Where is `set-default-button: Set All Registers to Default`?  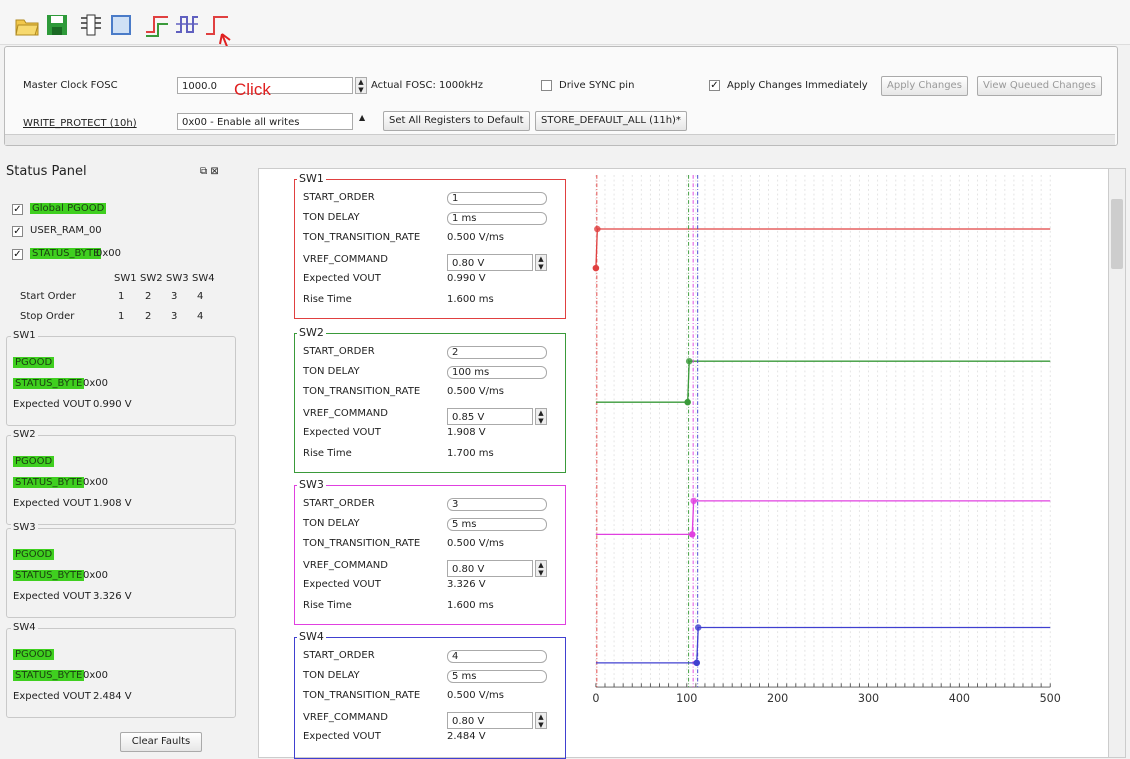 set-default-button: Set All Registers to Default is located at coordinates (456, 121).